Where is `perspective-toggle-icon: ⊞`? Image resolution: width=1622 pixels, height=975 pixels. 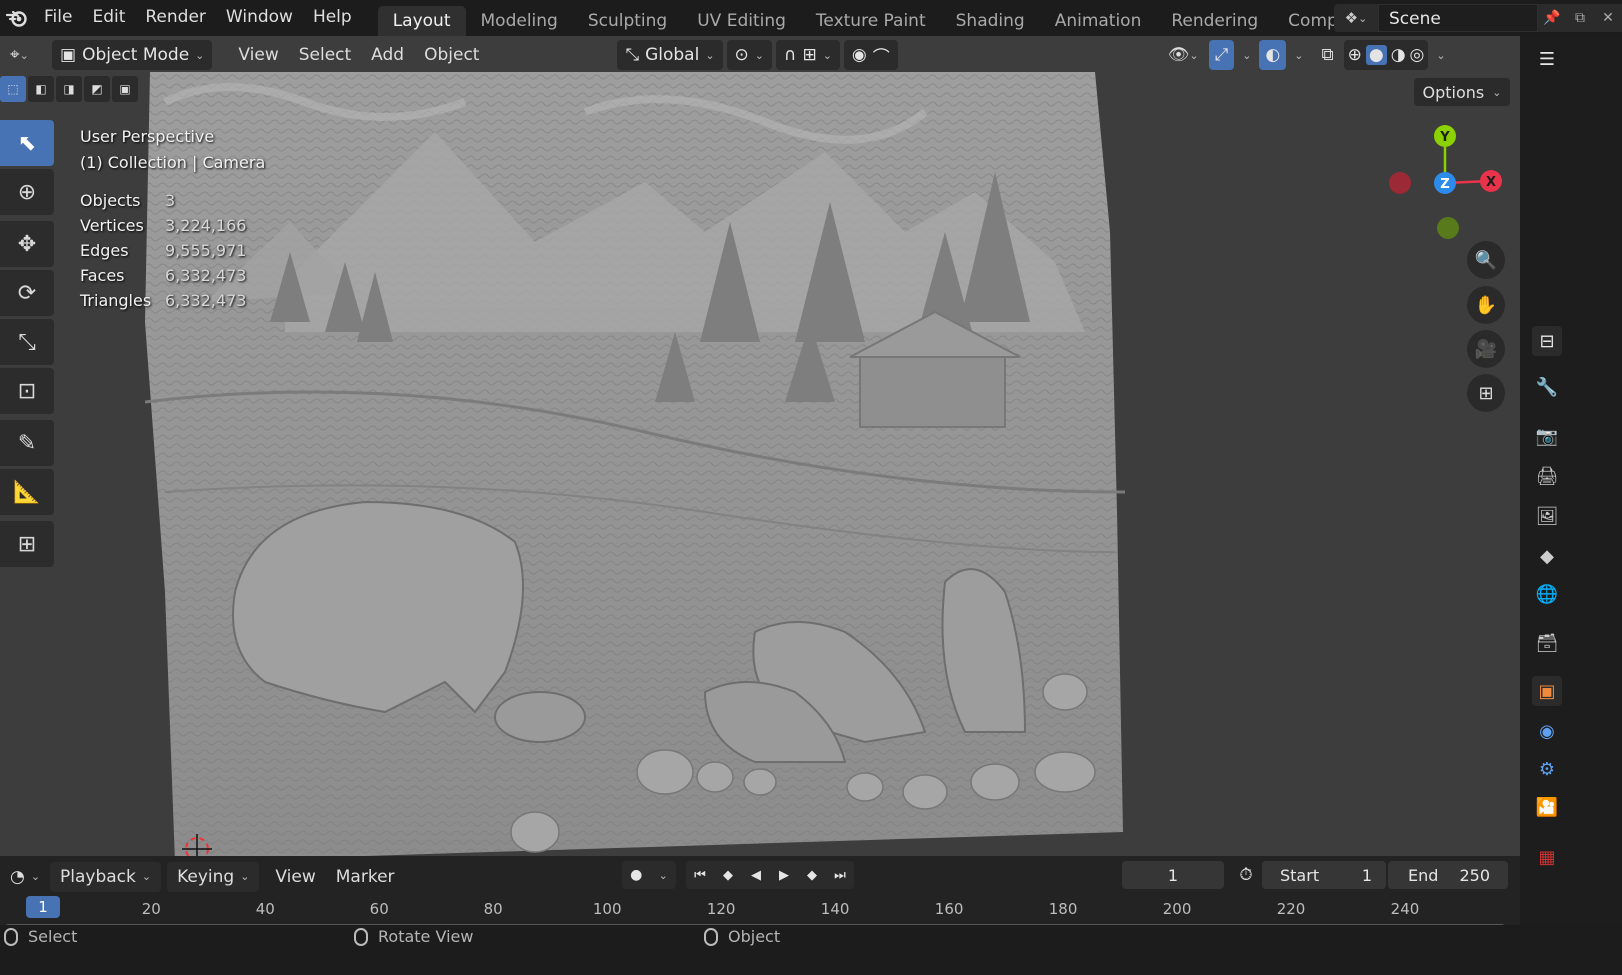
perspective-toggle-icon: ⊞ is located at coordinates (1486, 393).